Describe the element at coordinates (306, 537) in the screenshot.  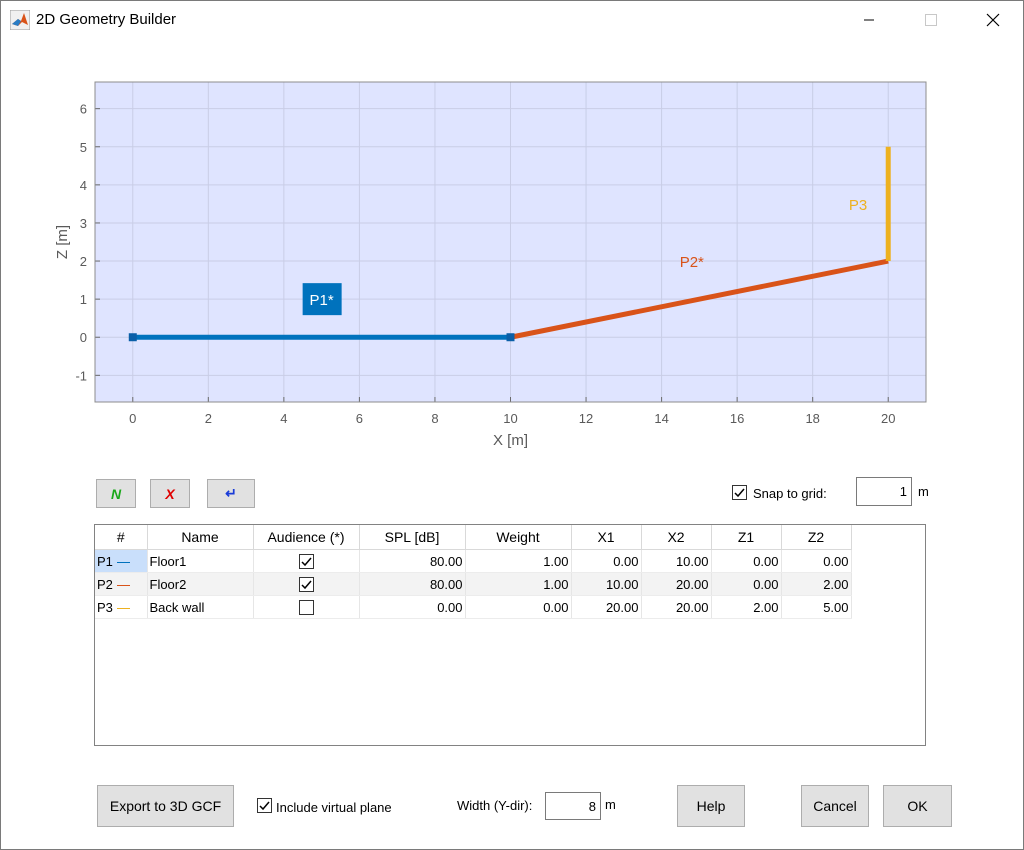
I see `column-header: Audience (*)` at that location.